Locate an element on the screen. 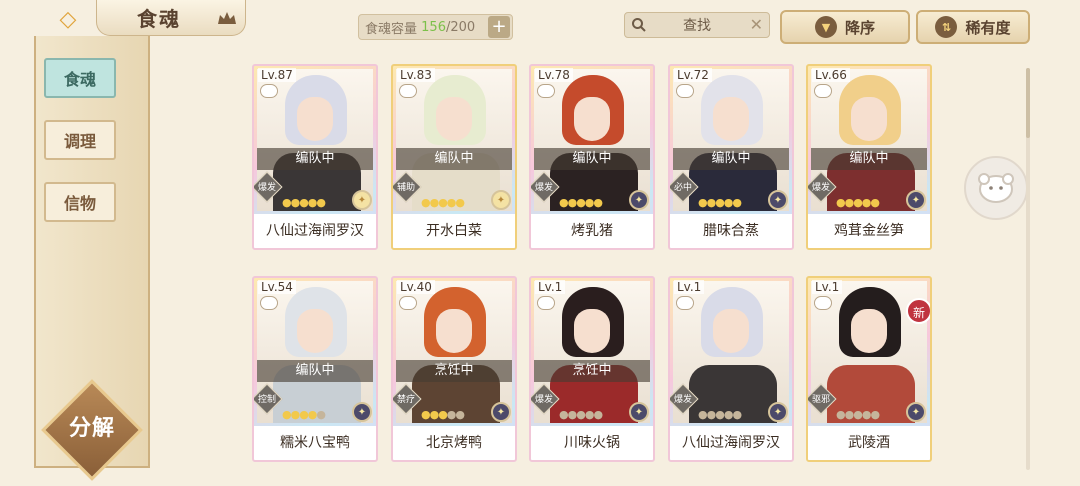 This screenshot has height=486, width=1080. search-label: 查找 is located at coordinates (697, 26).